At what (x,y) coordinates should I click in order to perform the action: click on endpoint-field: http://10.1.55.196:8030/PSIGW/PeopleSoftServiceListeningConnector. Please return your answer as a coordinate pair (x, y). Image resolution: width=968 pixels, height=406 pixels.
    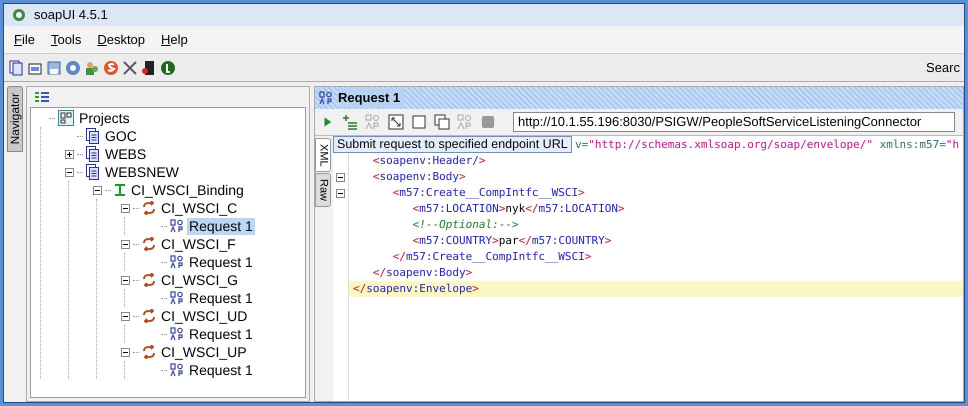
    Looking at the image, I should click on (734, 122).